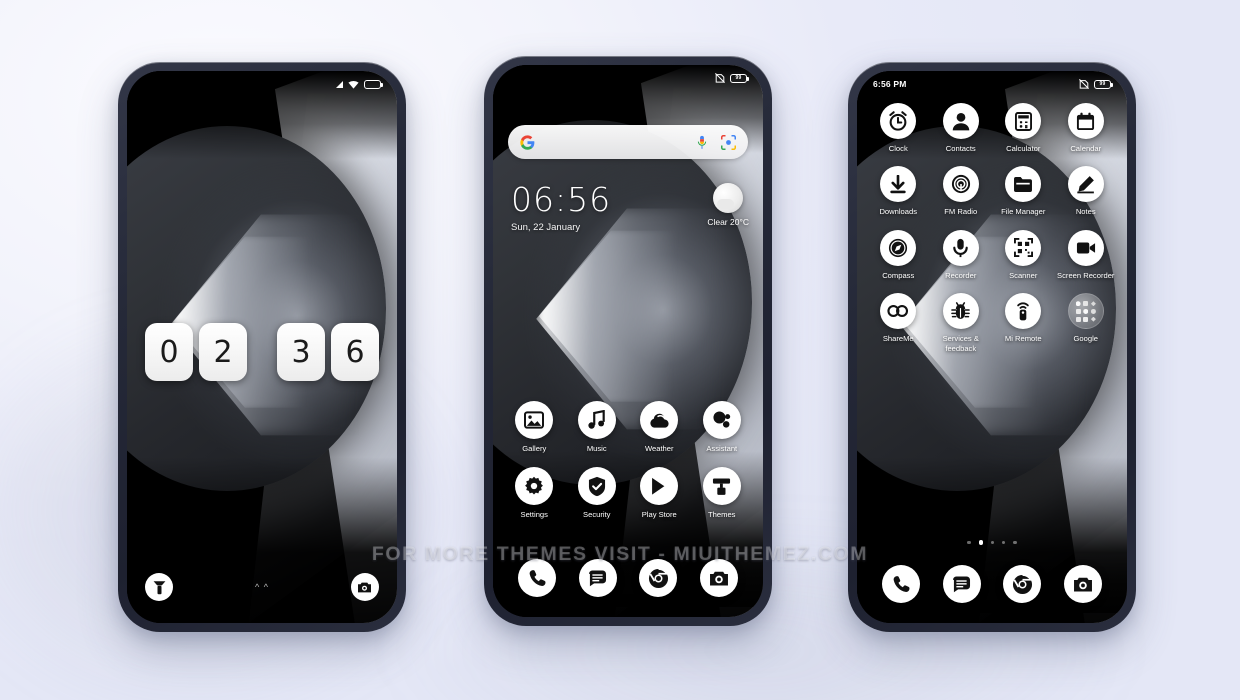 Image resolution: width=1240 pixels, height=700 pixels. Describe the element at coordinates (702, 142) in the screenshot. I see `mic-icon` at that location.